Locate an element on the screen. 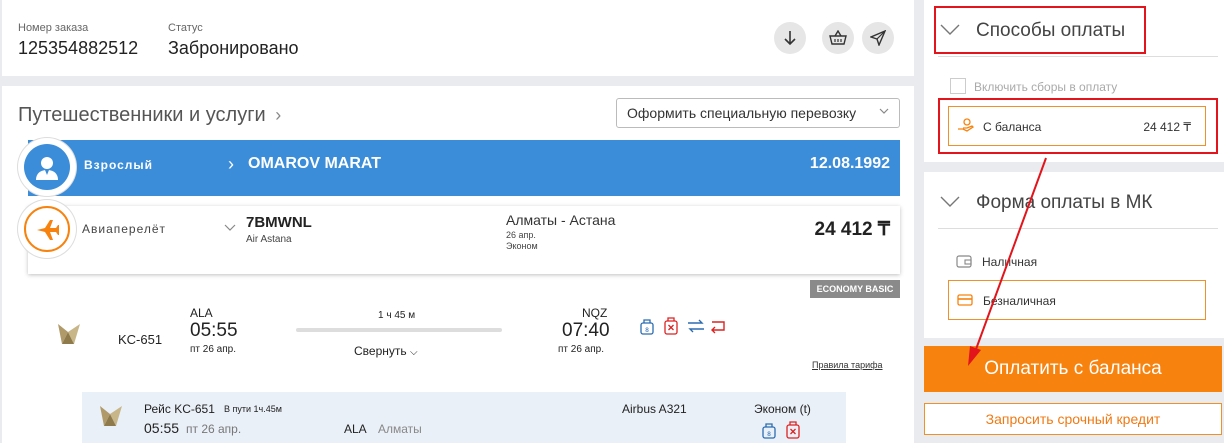  annotation-arrow is located at coordinates (1007, 261).